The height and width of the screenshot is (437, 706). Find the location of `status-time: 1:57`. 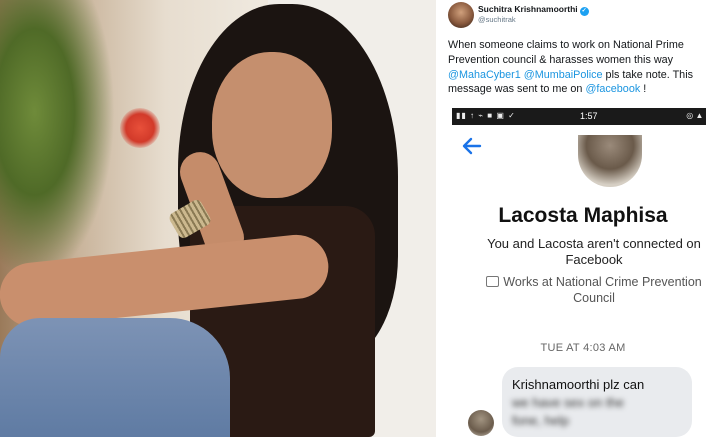

status-time: 1:57 is located at coordinates (589, 116).